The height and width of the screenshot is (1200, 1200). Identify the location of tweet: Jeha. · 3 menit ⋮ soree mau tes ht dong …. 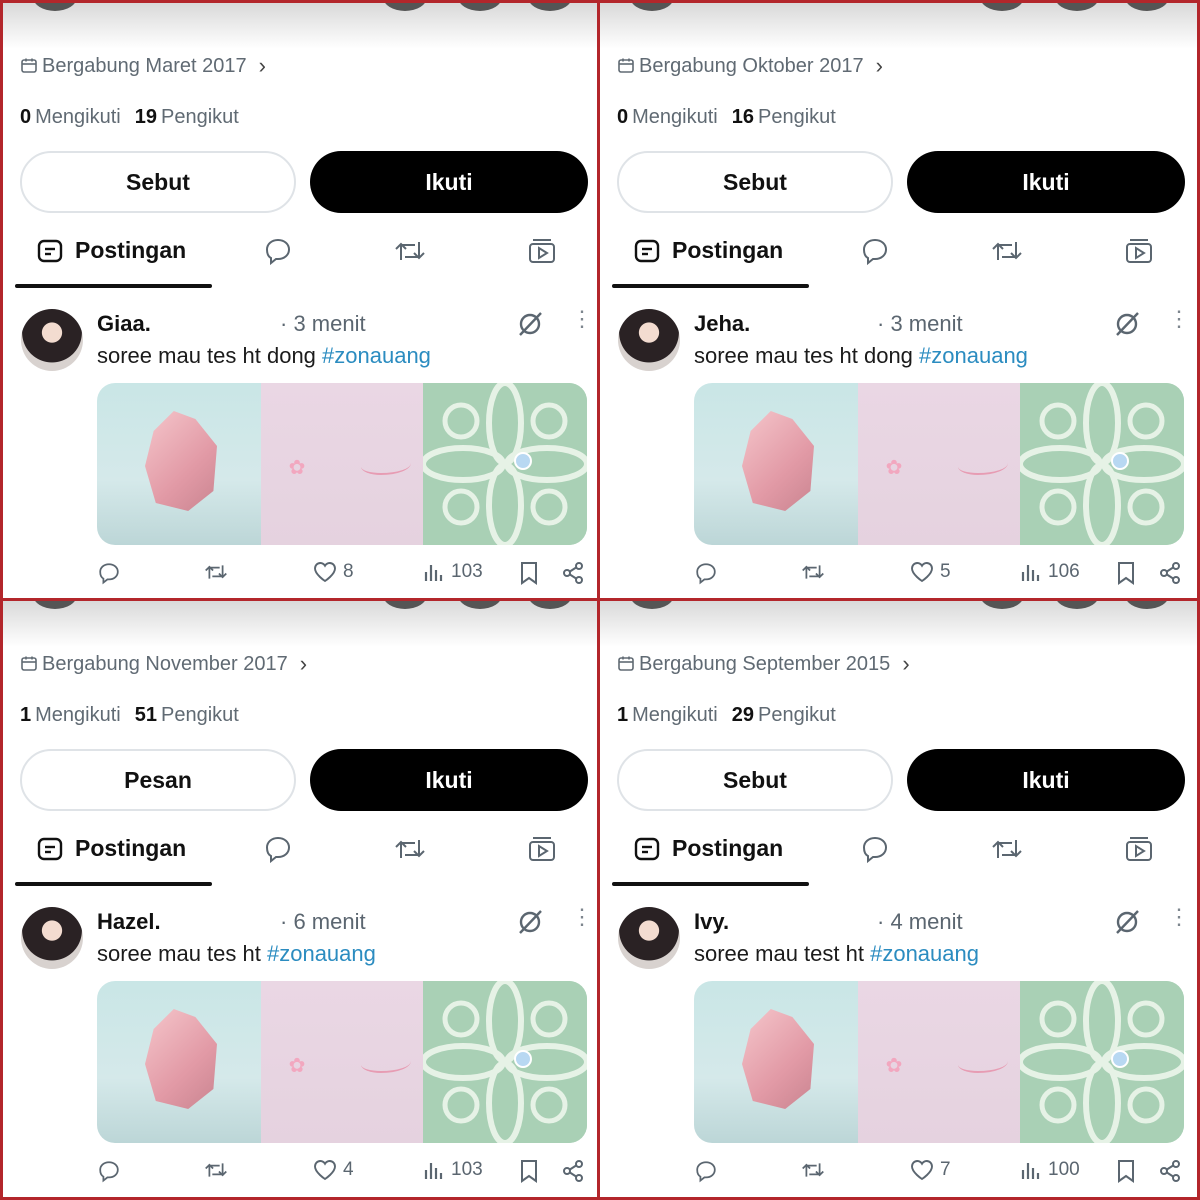
(901, 450).